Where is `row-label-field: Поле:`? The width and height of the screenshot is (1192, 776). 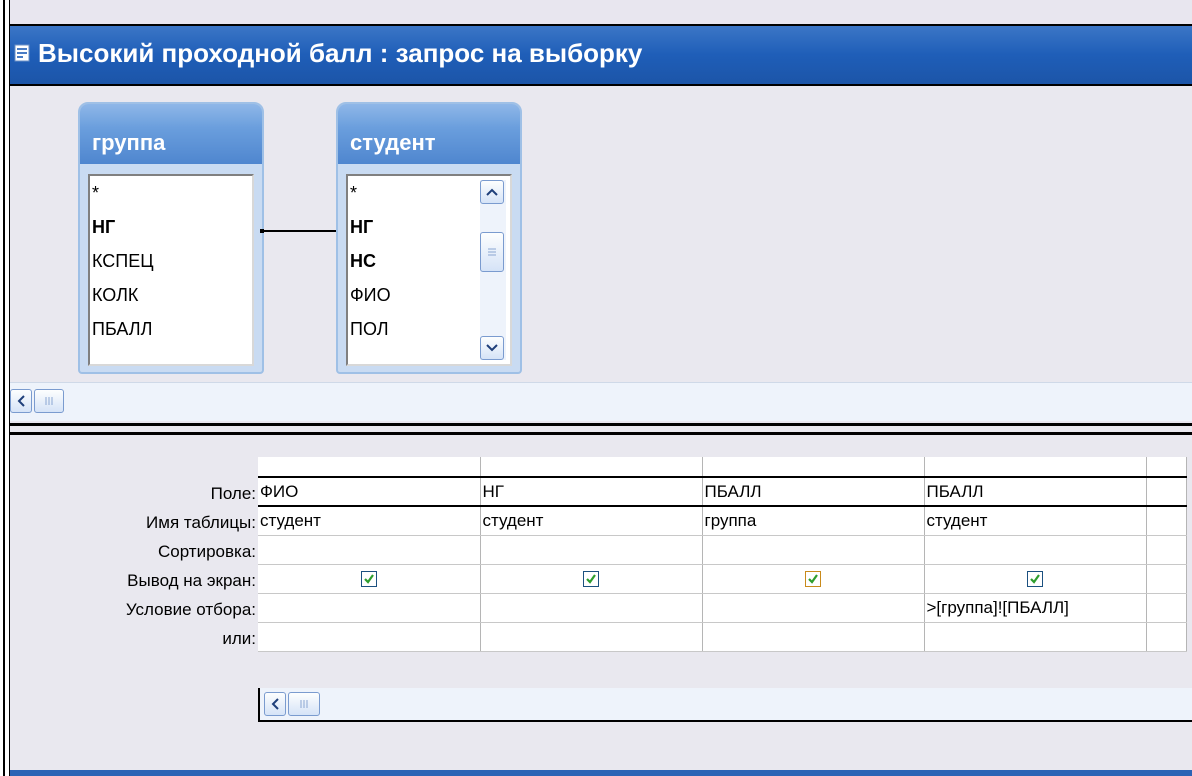 row-label-field: Поле: is located at coordinates (233, 493).